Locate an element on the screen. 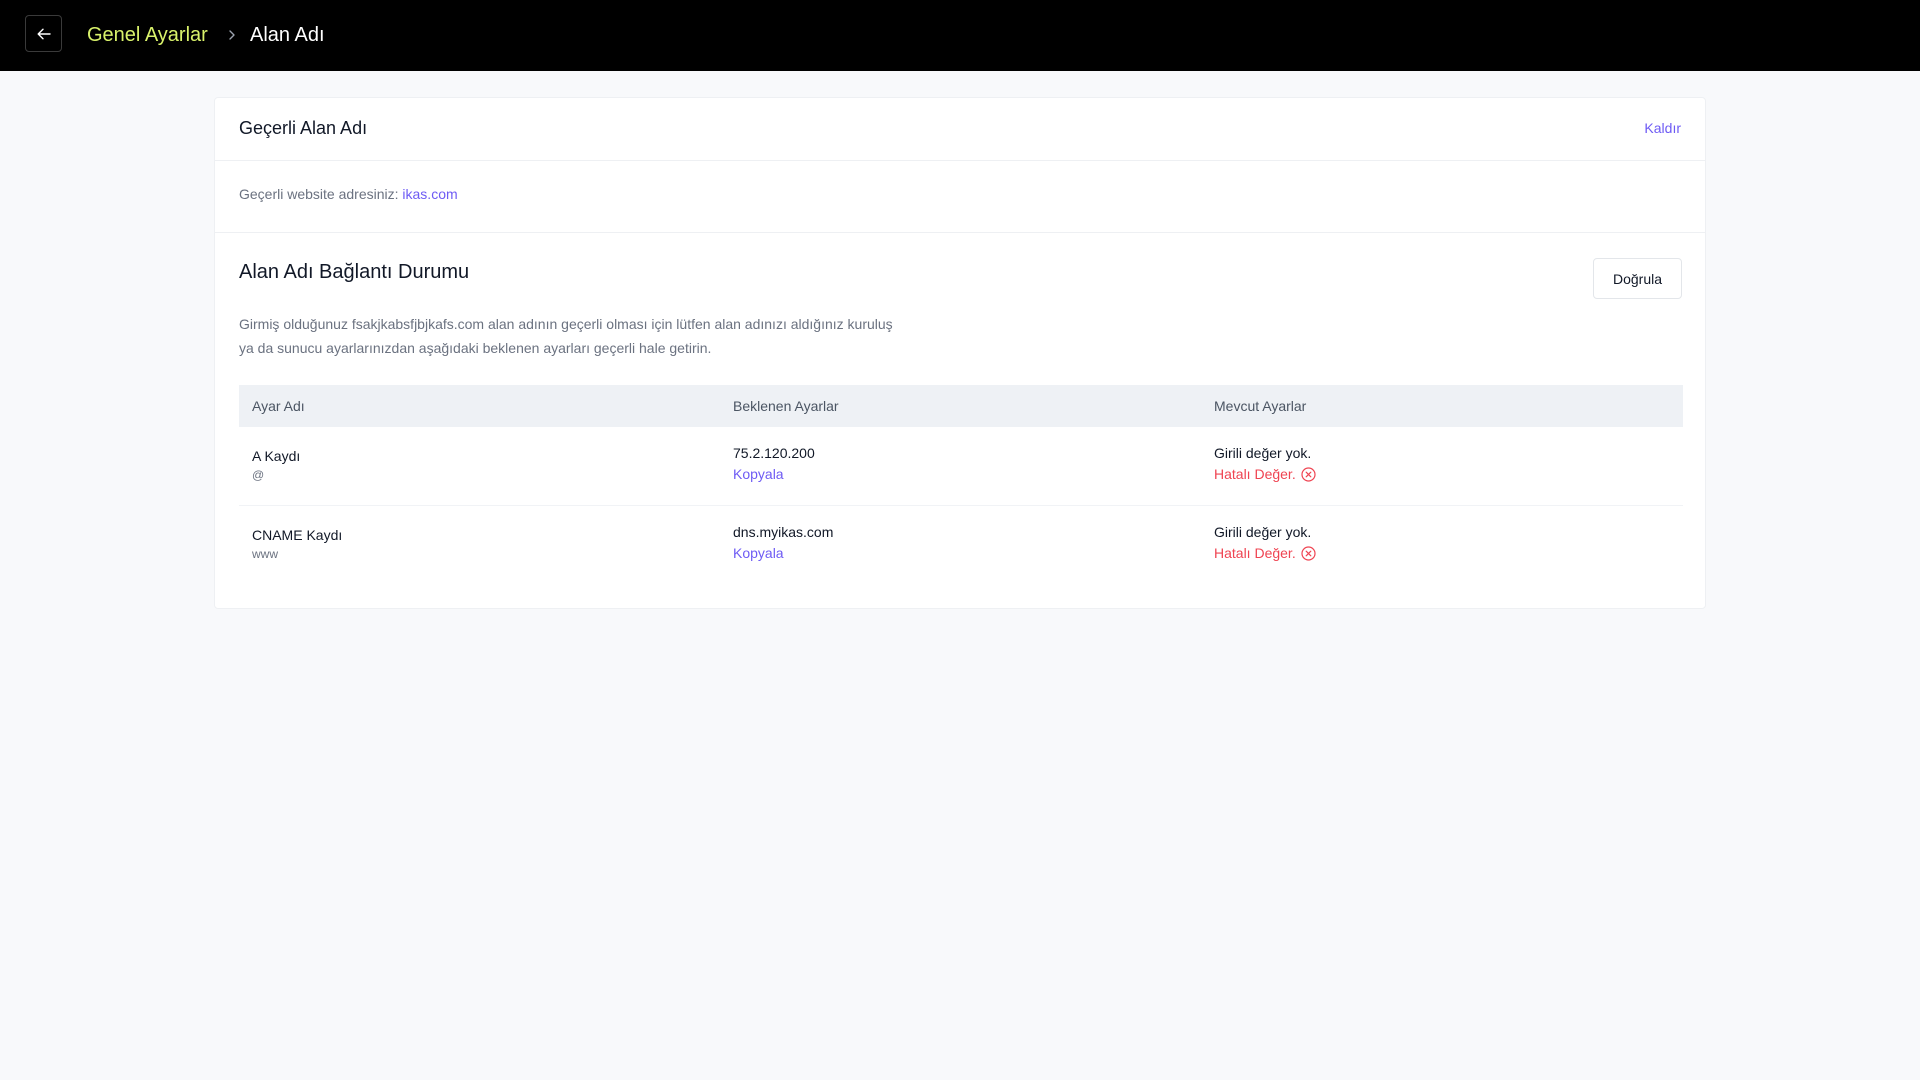  remove-link: Kaldır is located at coordinates (1662, 128).